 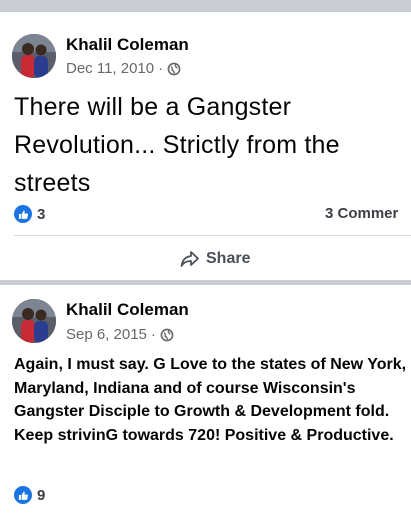 I want to click on divider, so click(x=212, y=235).